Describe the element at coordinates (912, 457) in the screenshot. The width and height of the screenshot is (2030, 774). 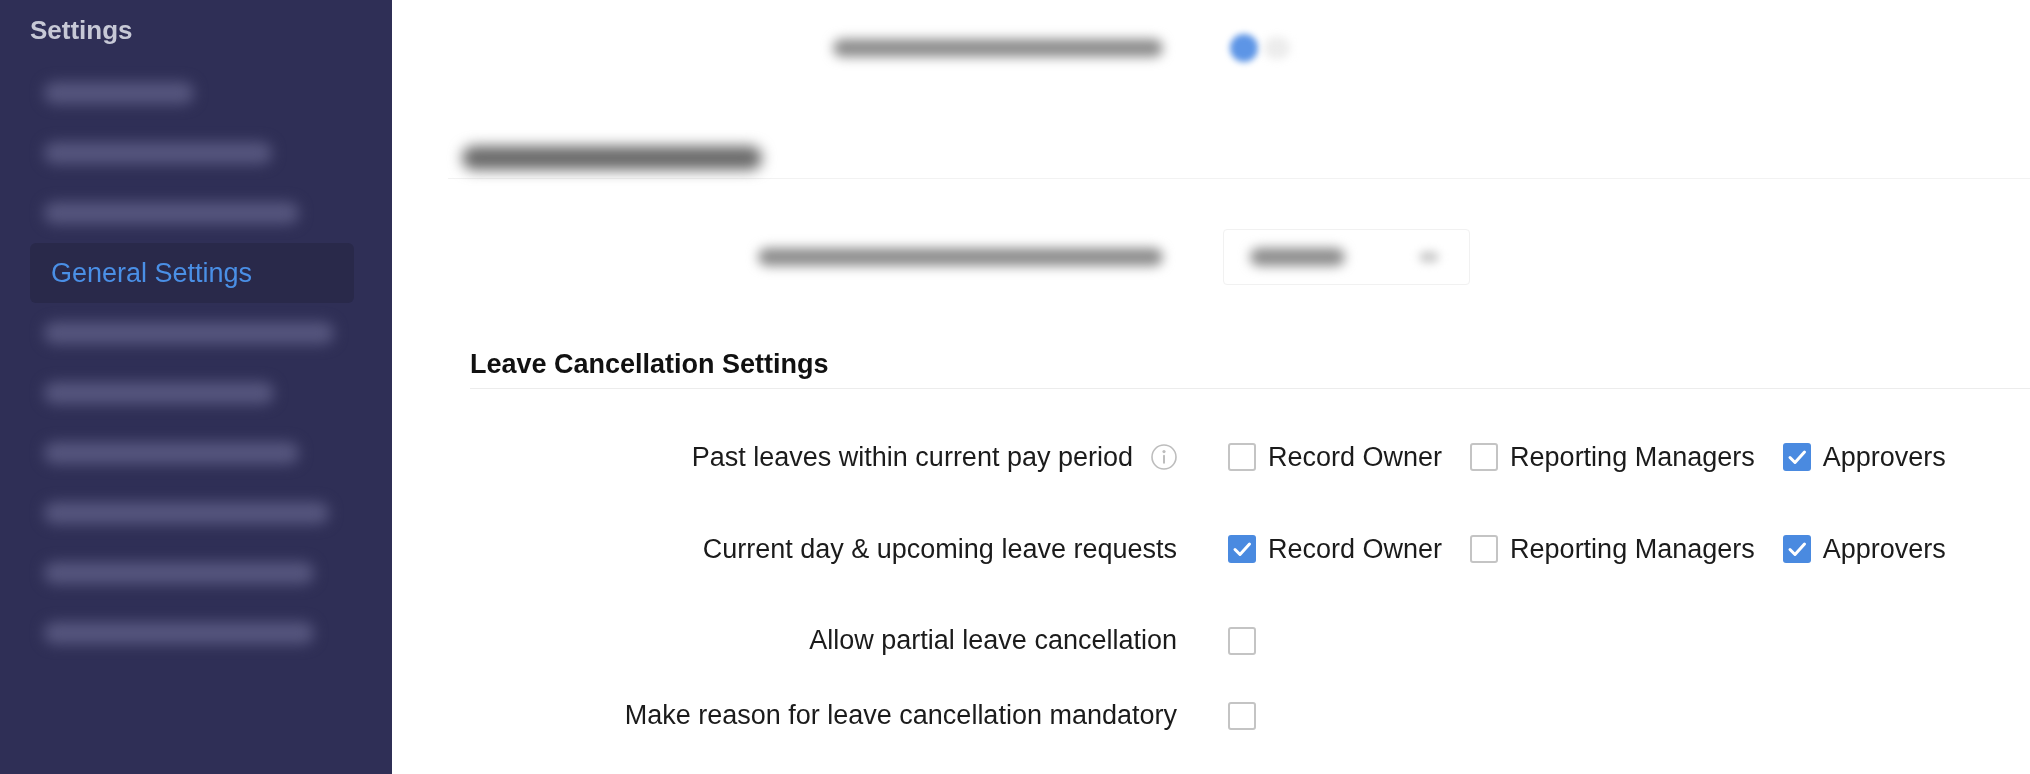
I see `setting-label: Past leaves within current pay period` at that location.